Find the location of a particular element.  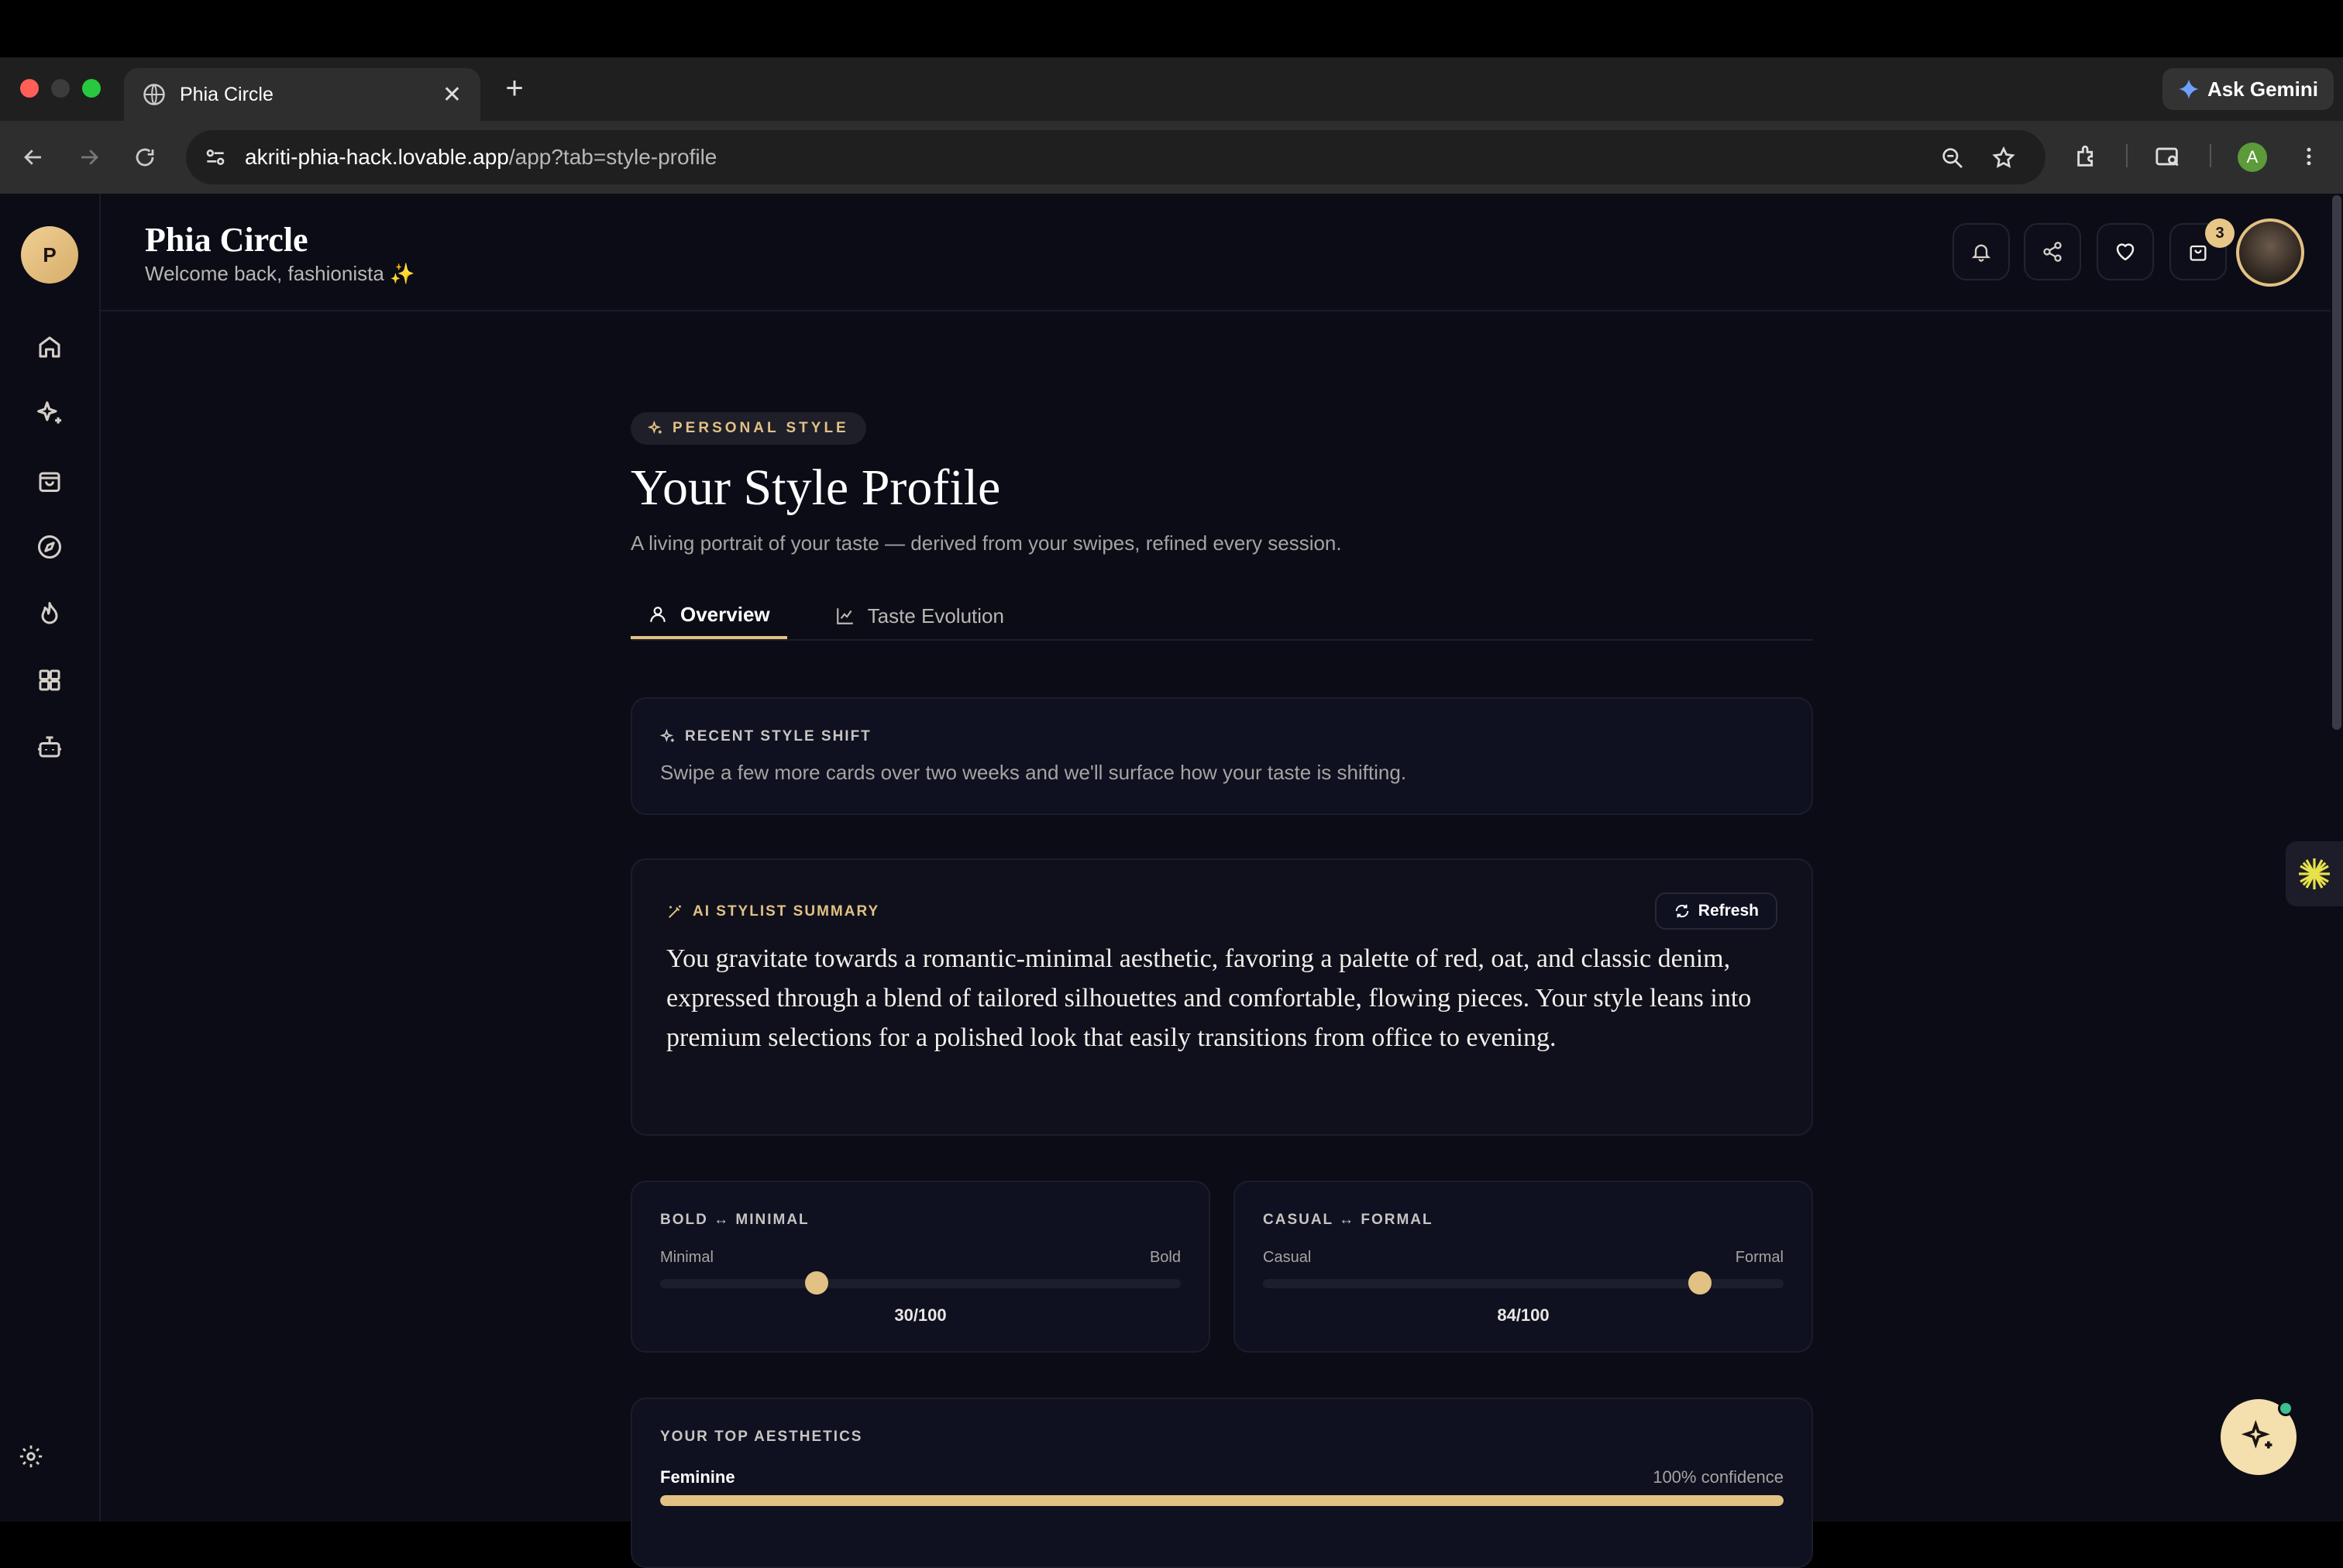

reload-icon is located at coordinates (145, 157).